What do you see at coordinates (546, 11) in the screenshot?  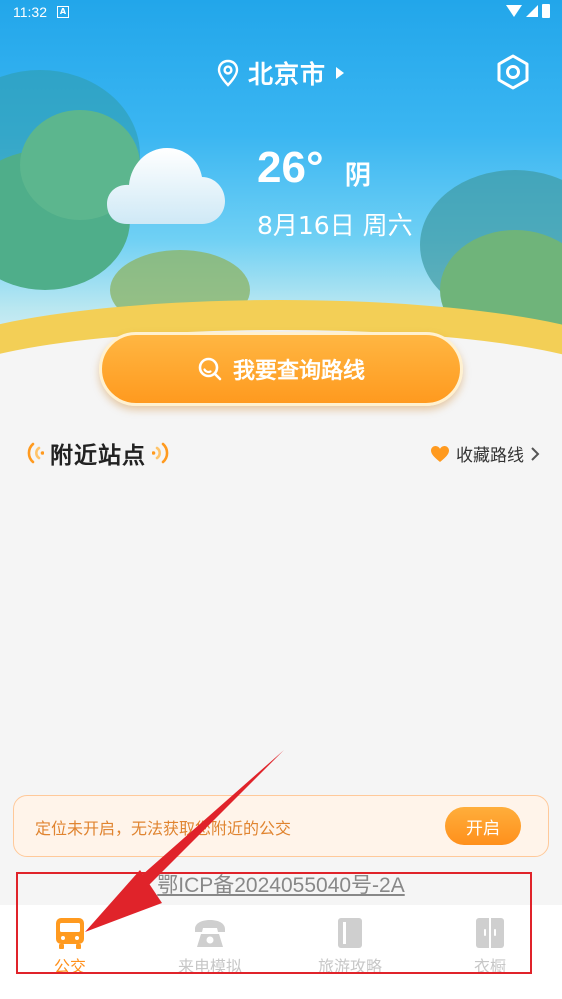 I see `battery-icon` at bounding box center [546, 11].